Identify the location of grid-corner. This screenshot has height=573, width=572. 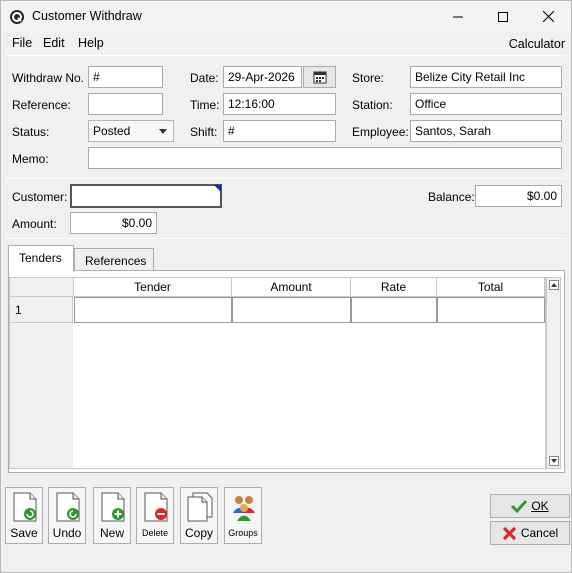
(42, 287).